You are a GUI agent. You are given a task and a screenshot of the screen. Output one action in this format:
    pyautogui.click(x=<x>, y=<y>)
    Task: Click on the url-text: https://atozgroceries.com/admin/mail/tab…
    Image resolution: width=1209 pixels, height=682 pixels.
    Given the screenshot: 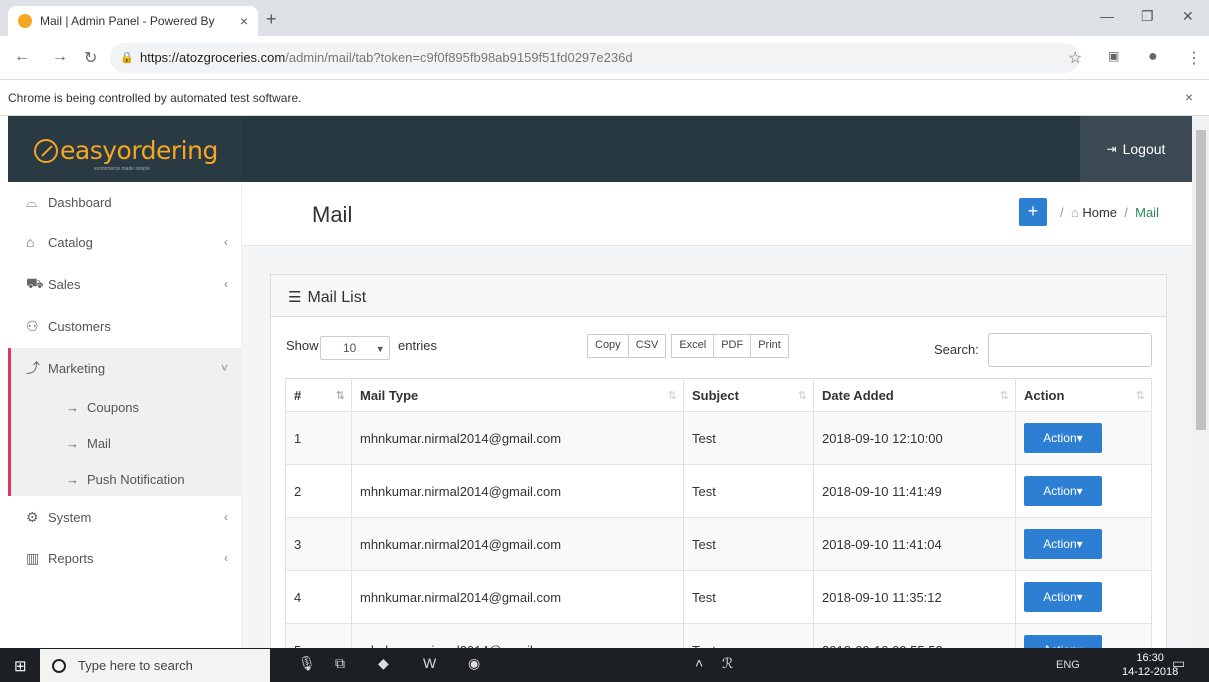 What is the action you would take?
    pyautogui.click(x=386, y=57)
    